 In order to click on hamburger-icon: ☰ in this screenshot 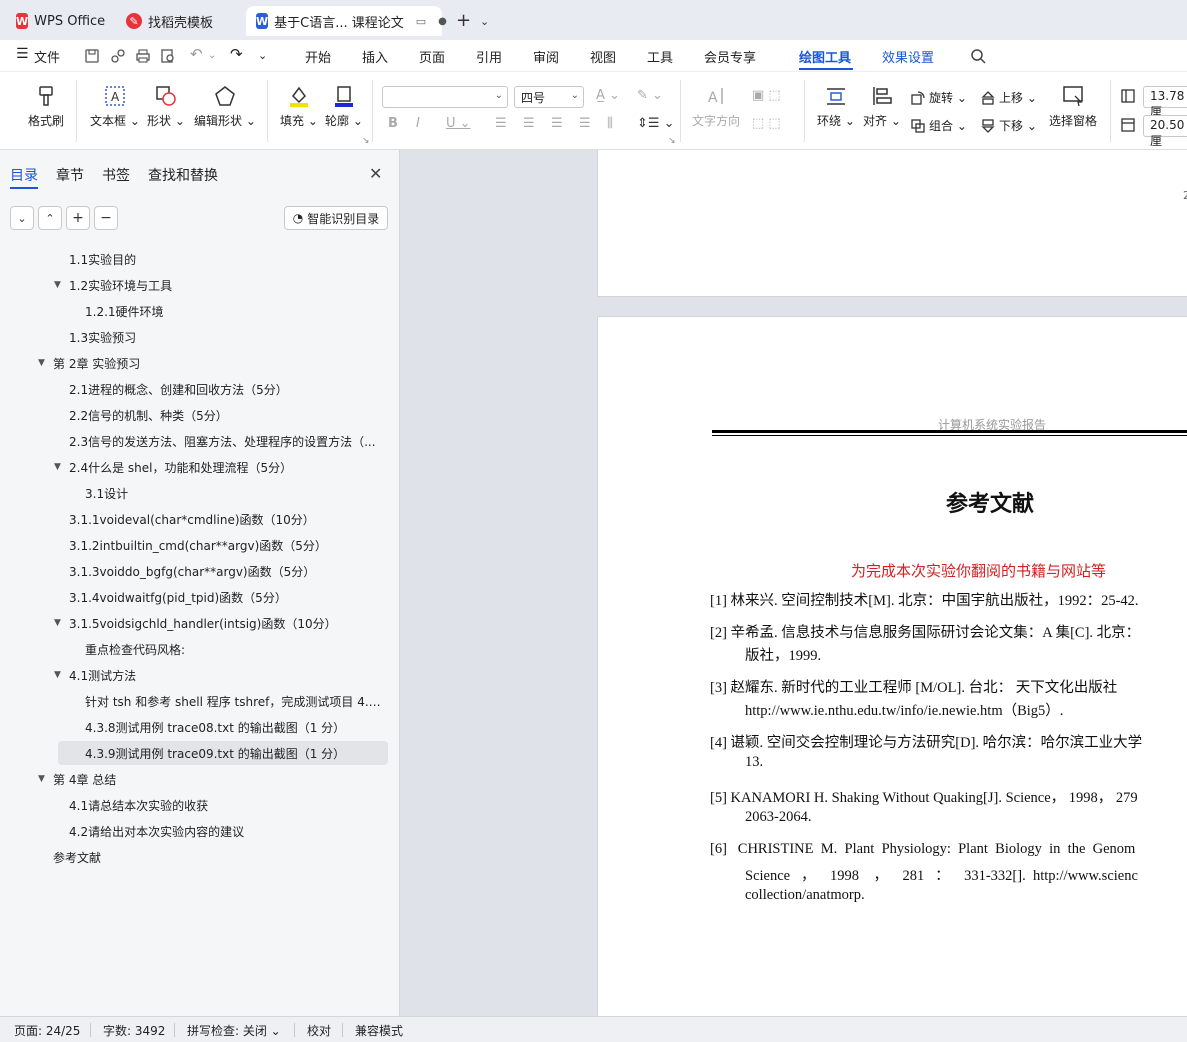, I will do `click(22, 54)`.